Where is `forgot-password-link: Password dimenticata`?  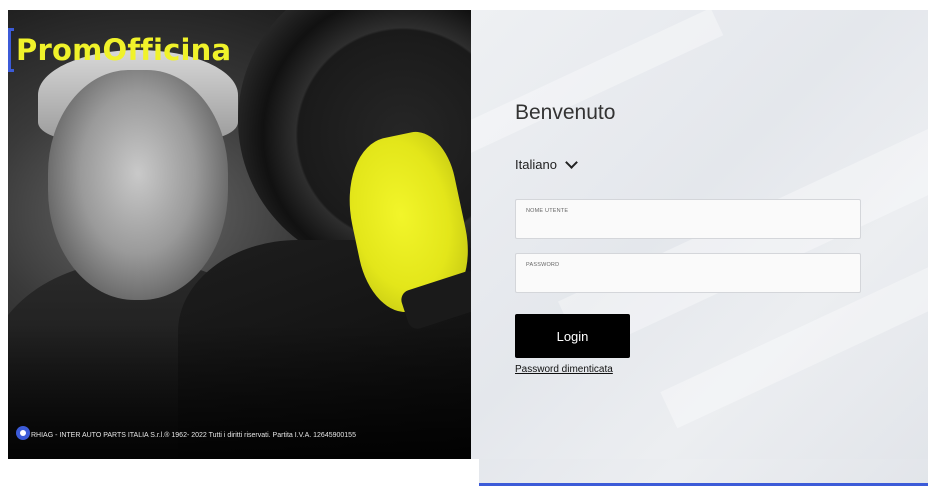 forgot-password-link: Password dimenticata is located at coordinates (564, 369).